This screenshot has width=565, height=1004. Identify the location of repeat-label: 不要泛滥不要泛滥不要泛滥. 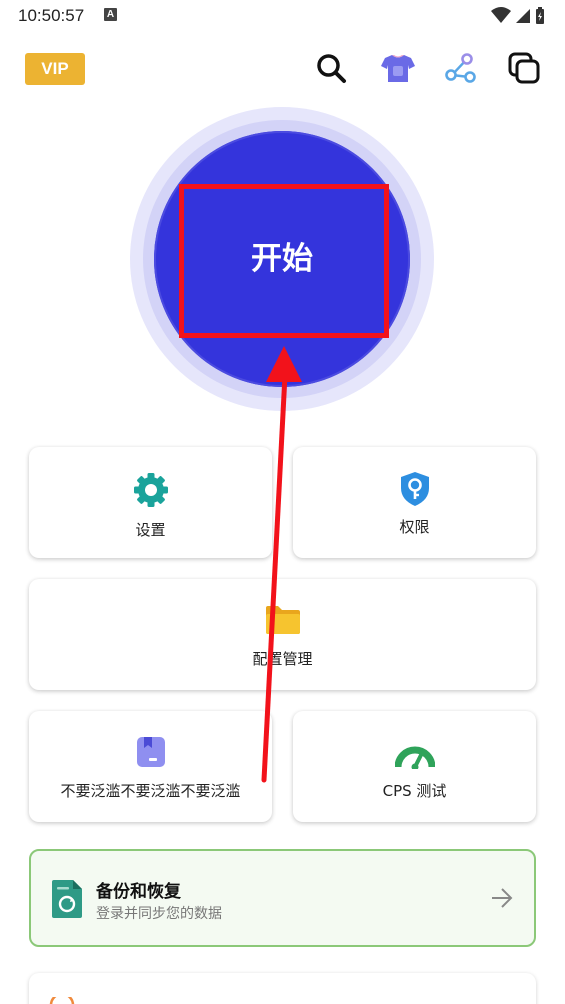
(150, 791).